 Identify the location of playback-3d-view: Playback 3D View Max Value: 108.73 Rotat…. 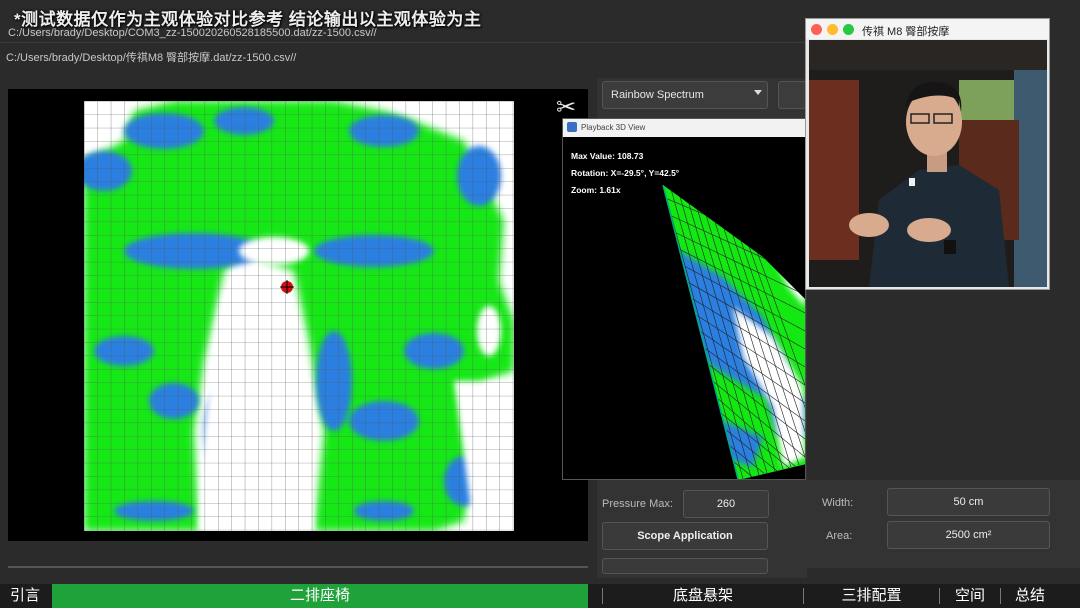
(684, 299).